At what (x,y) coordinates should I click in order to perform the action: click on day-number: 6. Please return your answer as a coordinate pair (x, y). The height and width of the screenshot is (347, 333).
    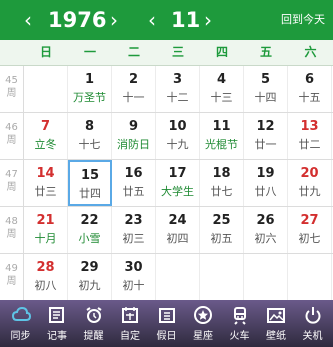
    Looking at the image, I should click on (309, 79).